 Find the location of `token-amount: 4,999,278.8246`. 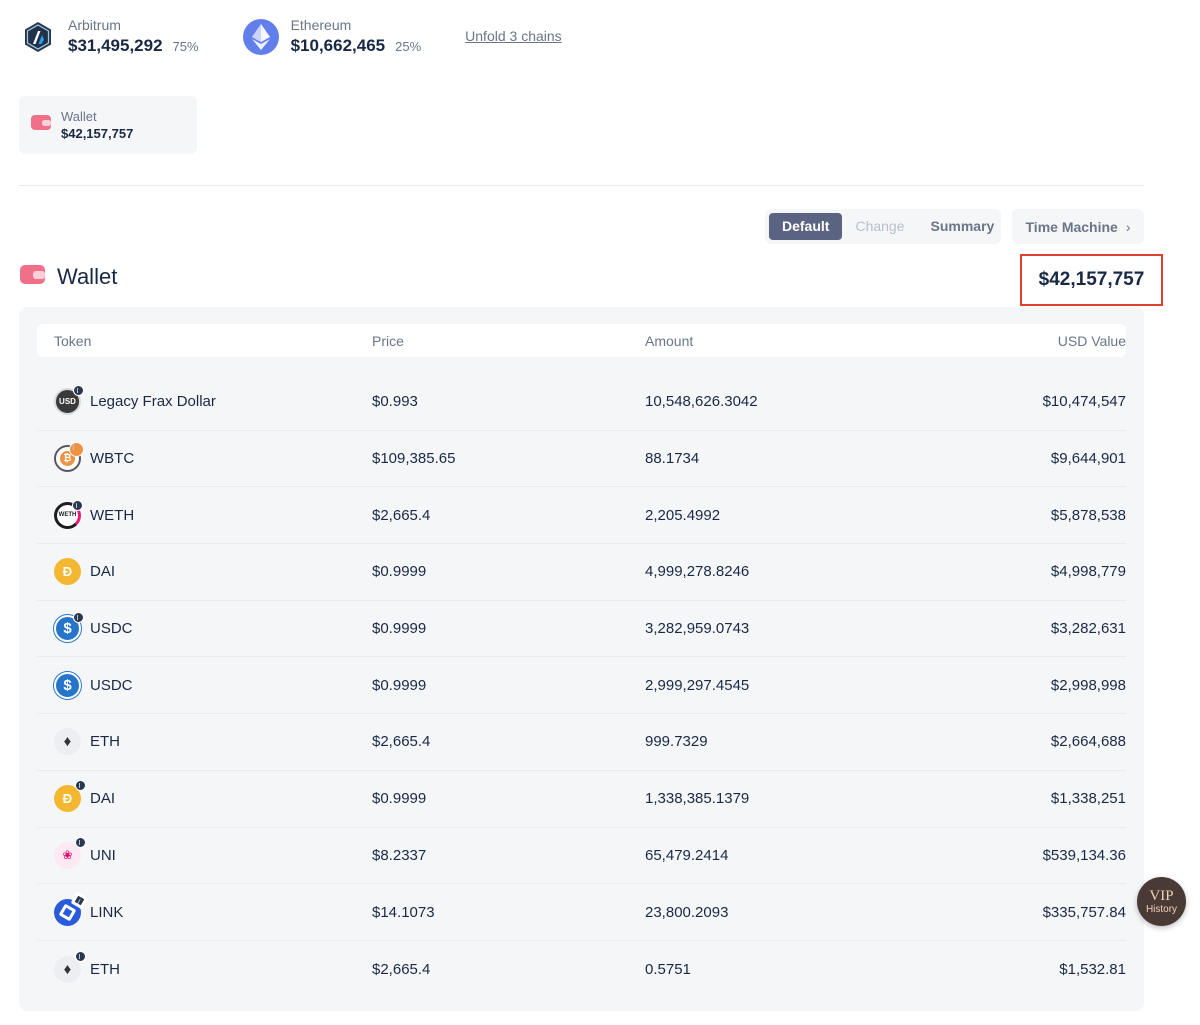

token-amount: 4,999,278.8246 is located at coordinates (697, 572).